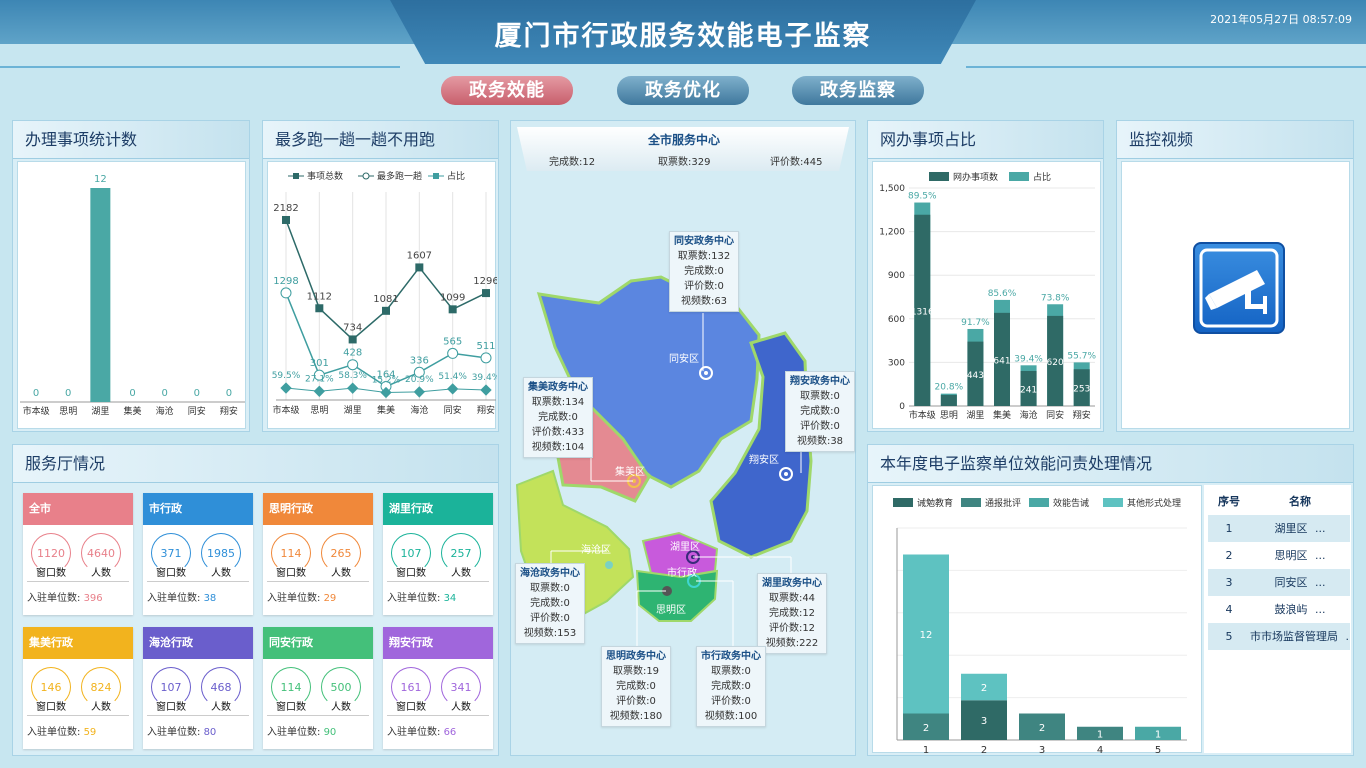 This screenshot has height=768, width=1366. What do you see at coordinates (1239, 288) in the screenshot?
I see `camera-icon` at bounding box center [1239, 288].